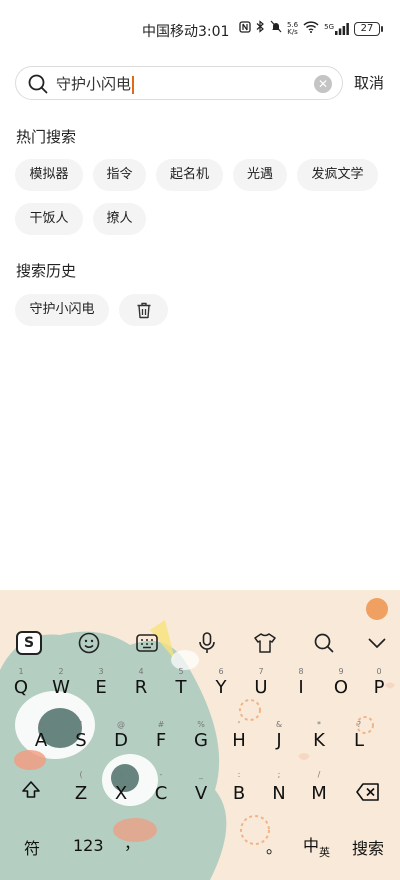  I want to click on shift-key, so click(31, 792).